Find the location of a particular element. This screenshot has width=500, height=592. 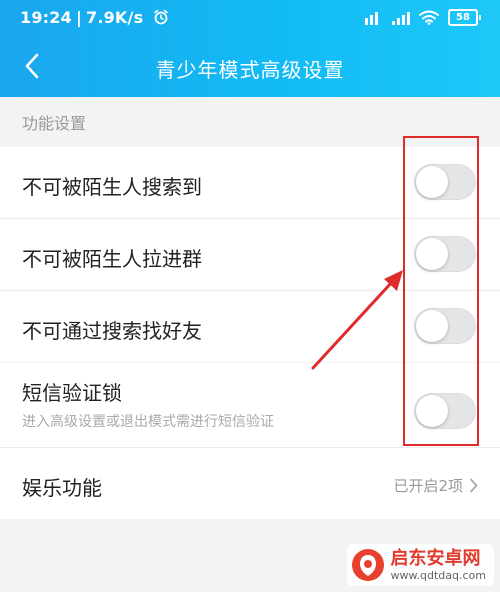

page-title: 青少年模式高级设置 is located at coordinates (250, 70).